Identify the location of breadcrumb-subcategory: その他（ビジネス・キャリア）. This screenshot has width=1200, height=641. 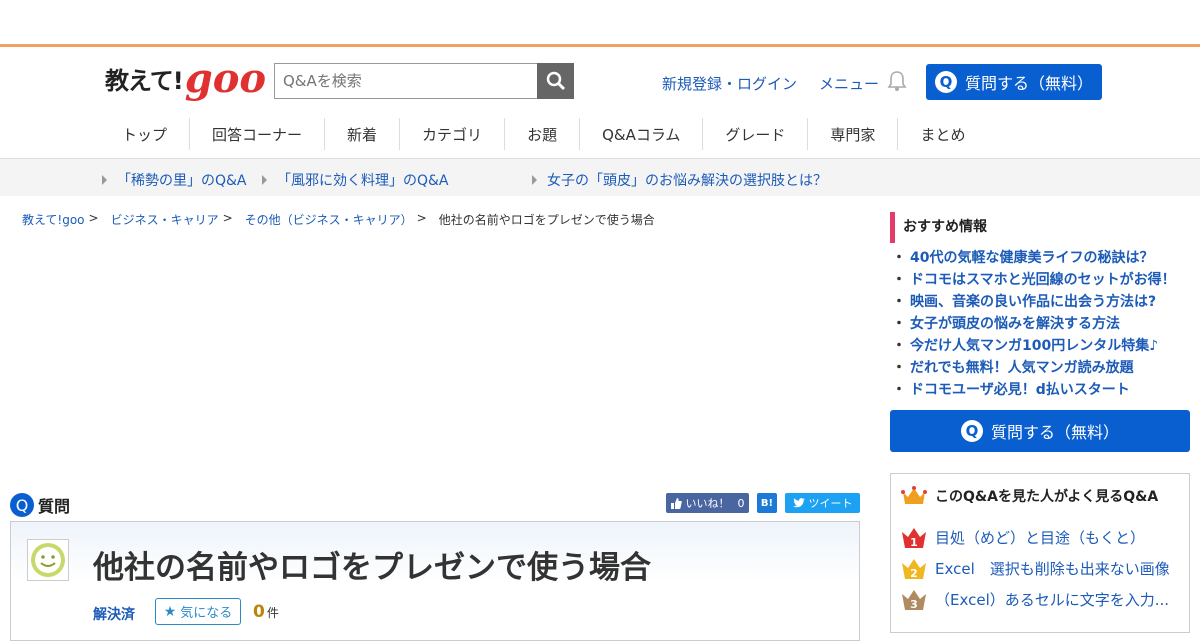
(329, 219).